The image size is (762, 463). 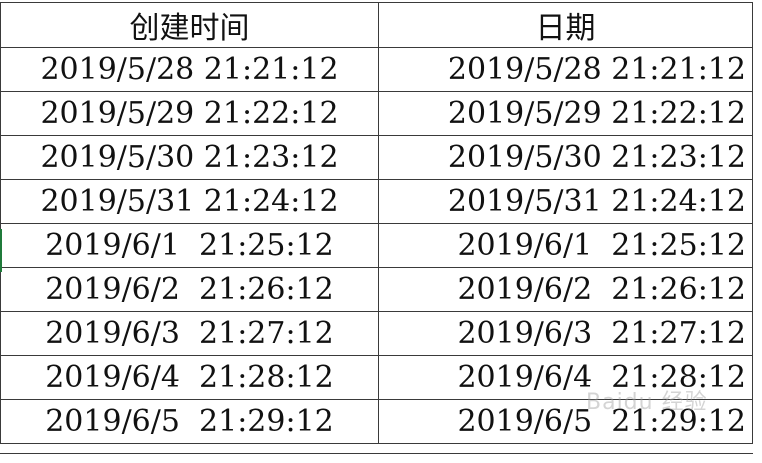 I want to click on cell-date: 2019/5/29 21:22:12, so click(x=565, y=113).